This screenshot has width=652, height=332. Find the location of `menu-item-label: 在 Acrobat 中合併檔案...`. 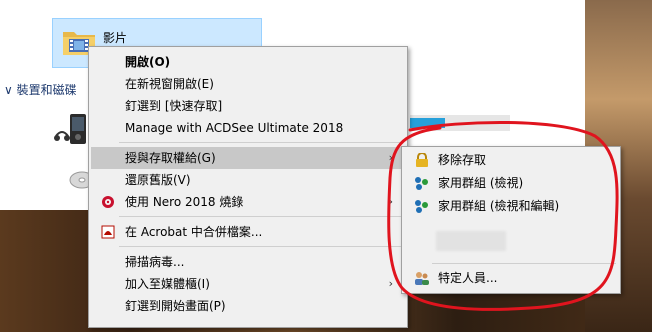

menu-item-label: 在 Acrobat 中合併檔案... is located at coordinates (194, 232).